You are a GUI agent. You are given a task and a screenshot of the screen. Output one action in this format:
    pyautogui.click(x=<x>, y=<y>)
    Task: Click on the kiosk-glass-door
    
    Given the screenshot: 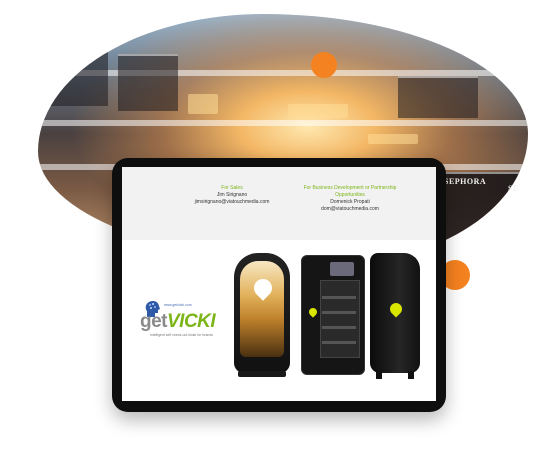 What is the action you would take?
    pyautogui.click(x=340, y=319)
    